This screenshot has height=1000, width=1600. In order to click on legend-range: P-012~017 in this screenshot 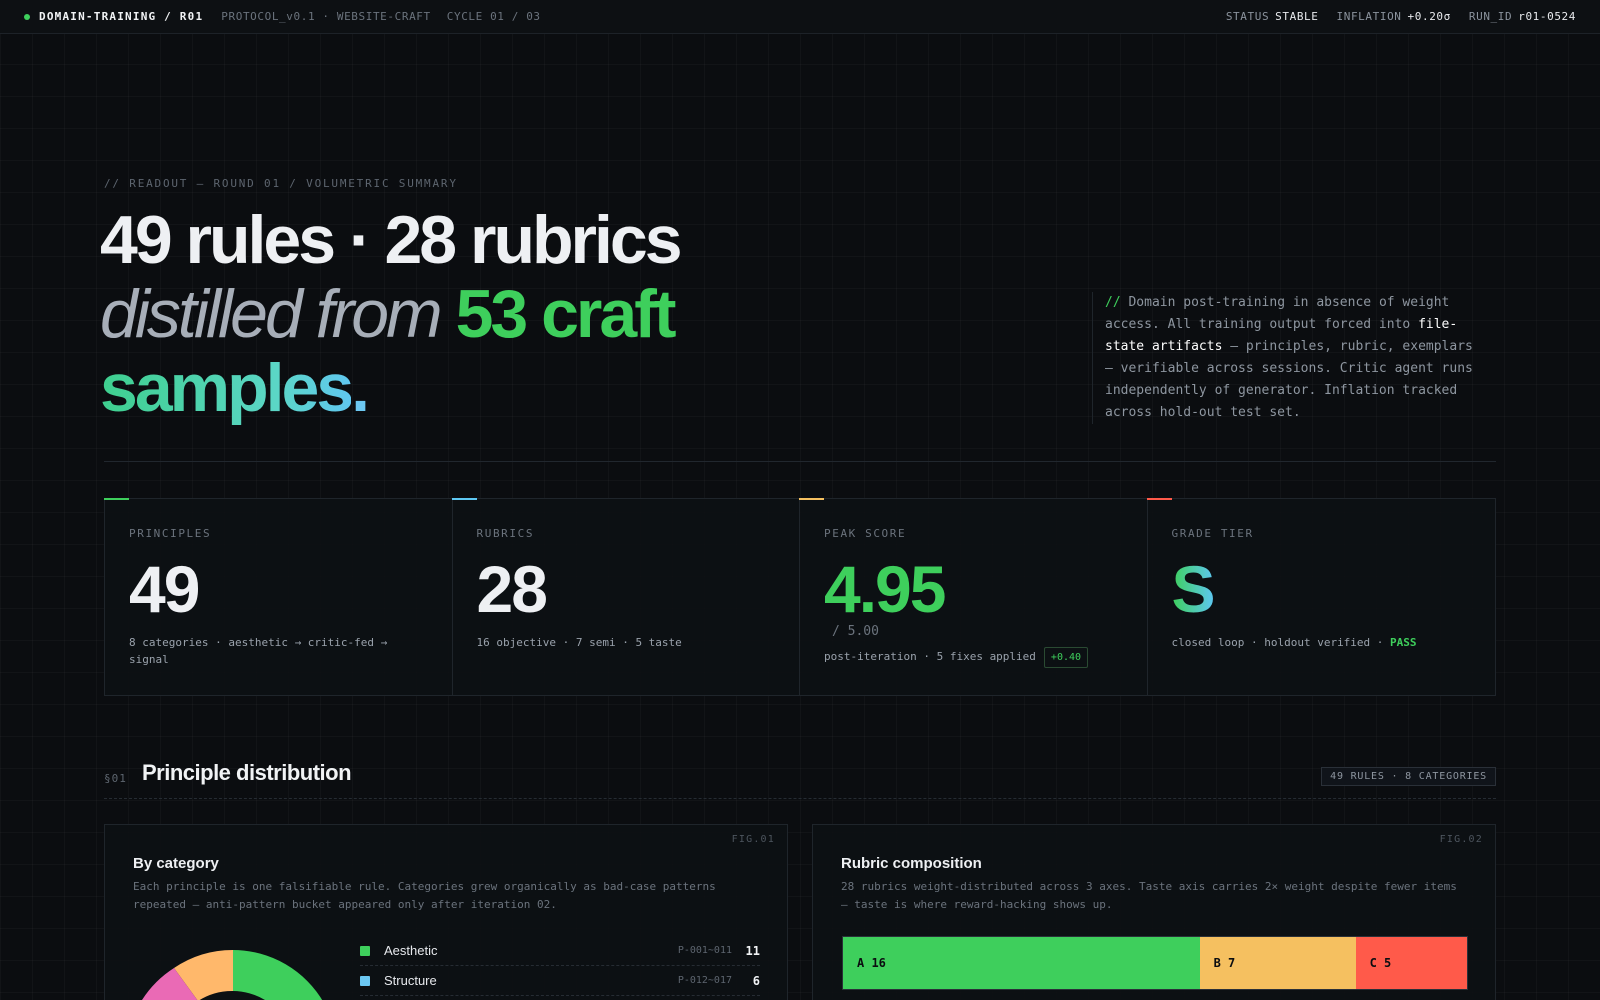, I will do `click(704, 980)`.